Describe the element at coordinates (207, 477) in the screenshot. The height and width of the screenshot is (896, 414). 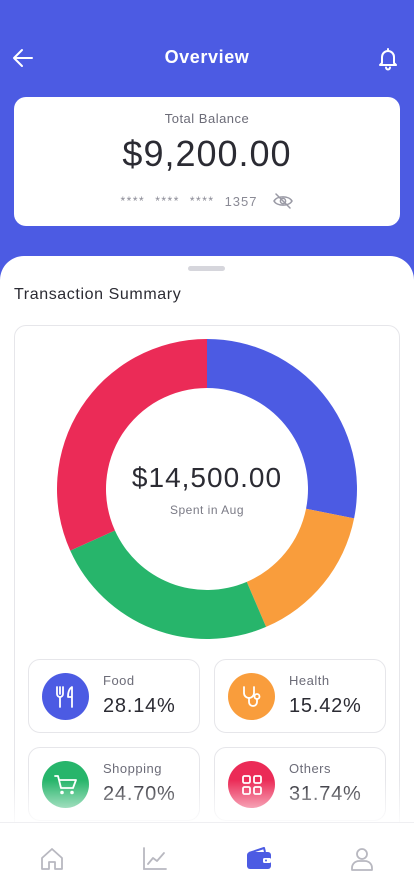
I see `spent-total: $14,500.00` at that location.